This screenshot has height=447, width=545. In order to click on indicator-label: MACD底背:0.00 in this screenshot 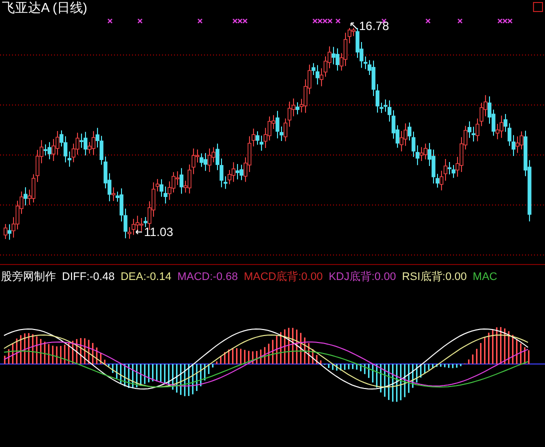, I will do `click(283, 277)`.